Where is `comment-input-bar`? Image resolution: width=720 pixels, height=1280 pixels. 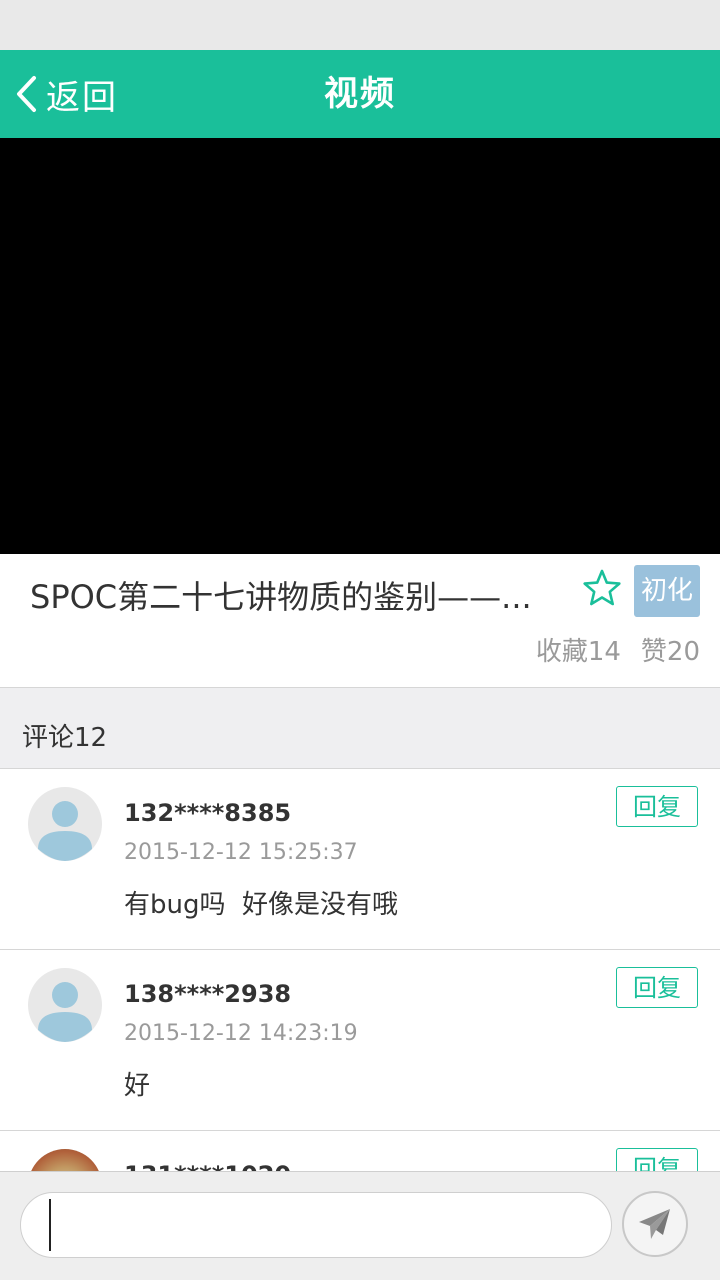 comment-input-bar is located at coordinates (360, 1225).